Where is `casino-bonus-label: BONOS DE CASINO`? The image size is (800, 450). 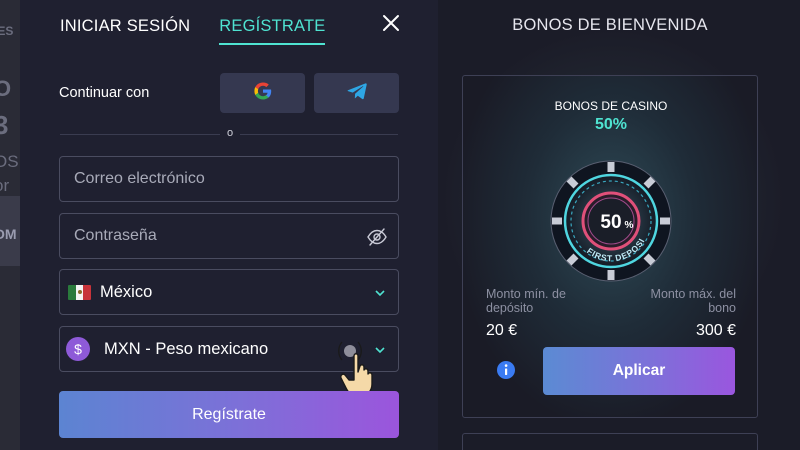 casino-bonus-label: BONOS DE CASINO is located at coordinates (611, 106).